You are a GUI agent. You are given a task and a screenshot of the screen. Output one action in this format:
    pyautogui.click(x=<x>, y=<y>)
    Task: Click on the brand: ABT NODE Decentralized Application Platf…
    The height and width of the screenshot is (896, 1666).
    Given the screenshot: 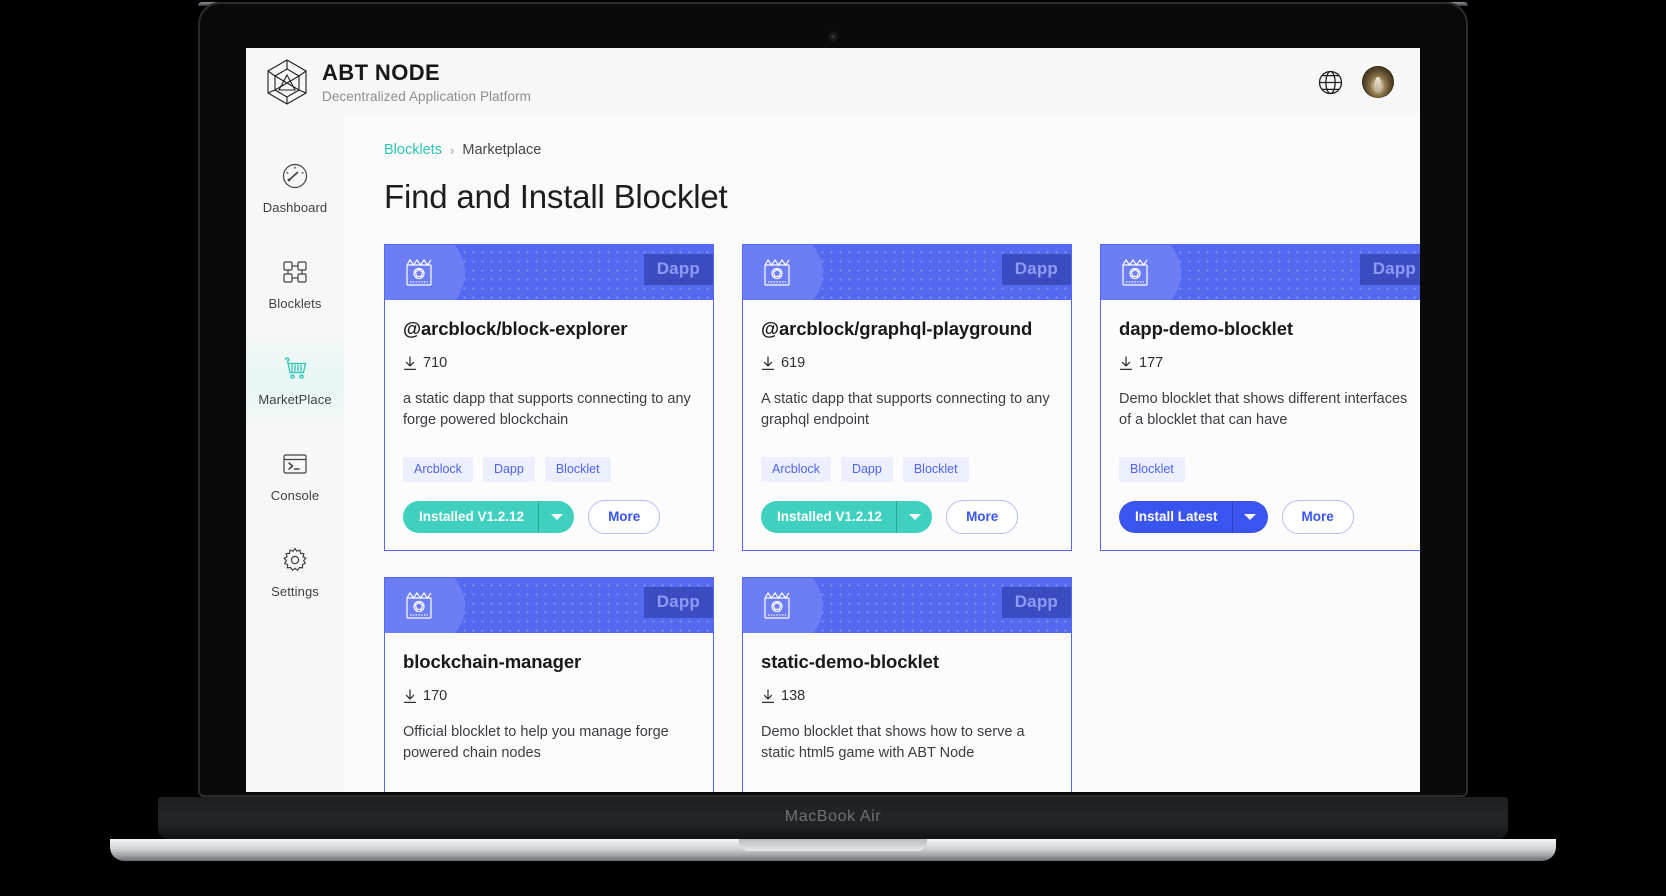 What is the action you would take?
    pyautogui.click(x=397, y=82)
    